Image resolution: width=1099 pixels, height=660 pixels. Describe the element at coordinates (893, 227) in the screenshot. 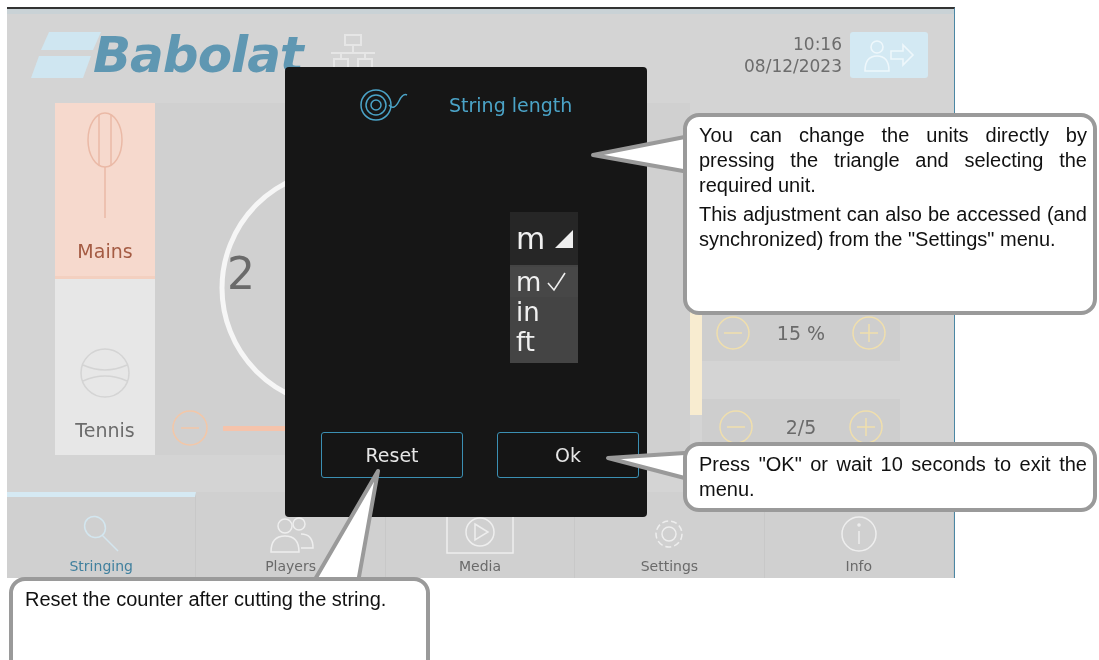

I see `callout-text: This adjustment can also be accessed (and synchronized) from the "Settings" menu.` at that location.